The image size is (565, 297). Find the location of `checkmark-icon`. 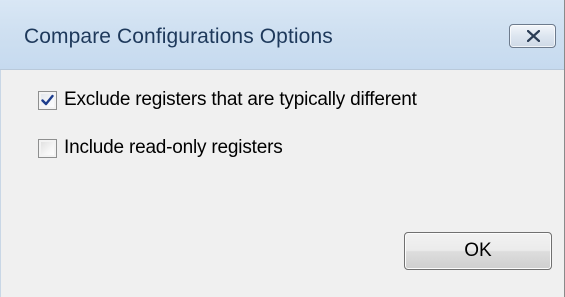

checkmark-icon is located at coordinates (47, 99).